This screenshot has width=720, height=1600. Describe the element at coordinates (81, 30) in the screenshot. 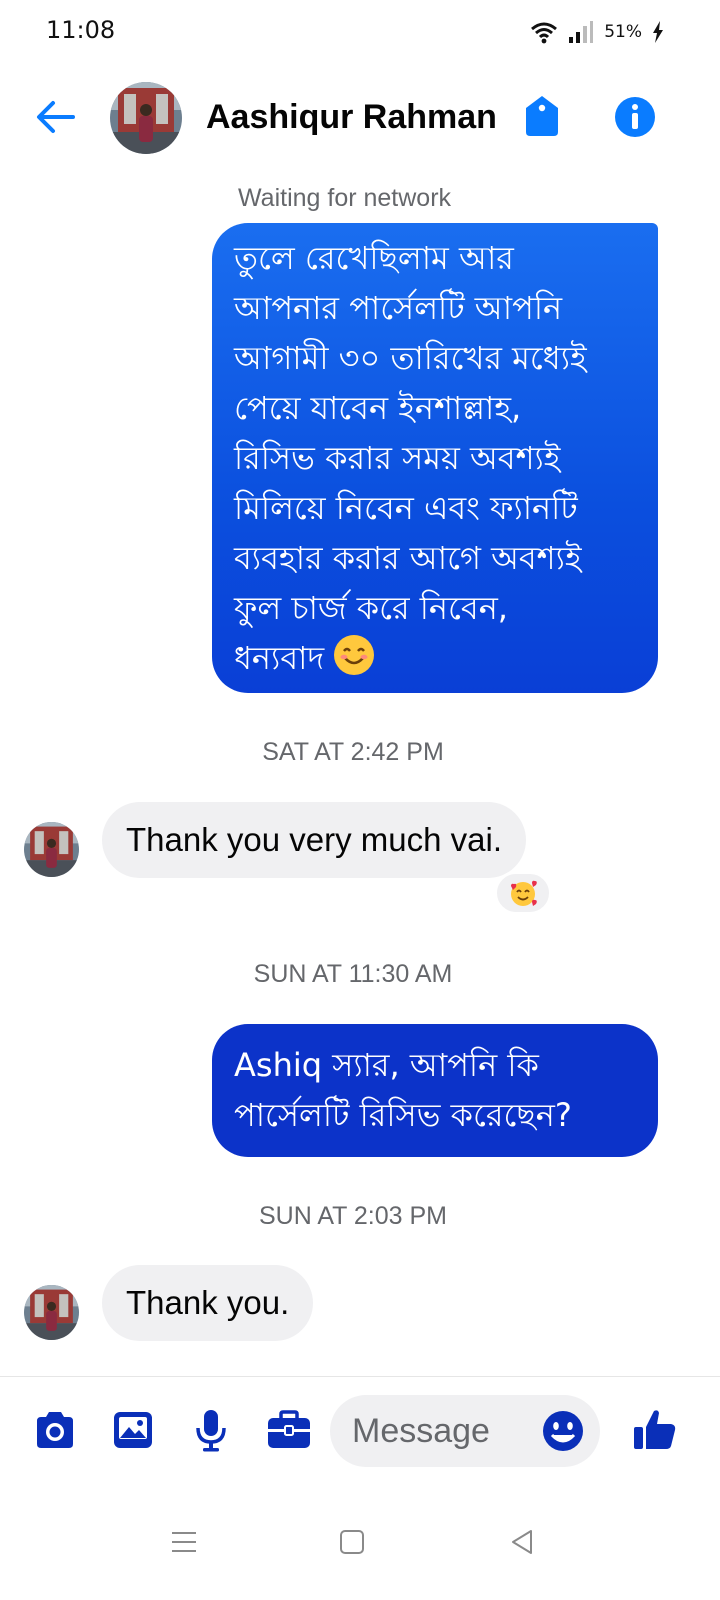

I see `status-time: 11:08` at that location.